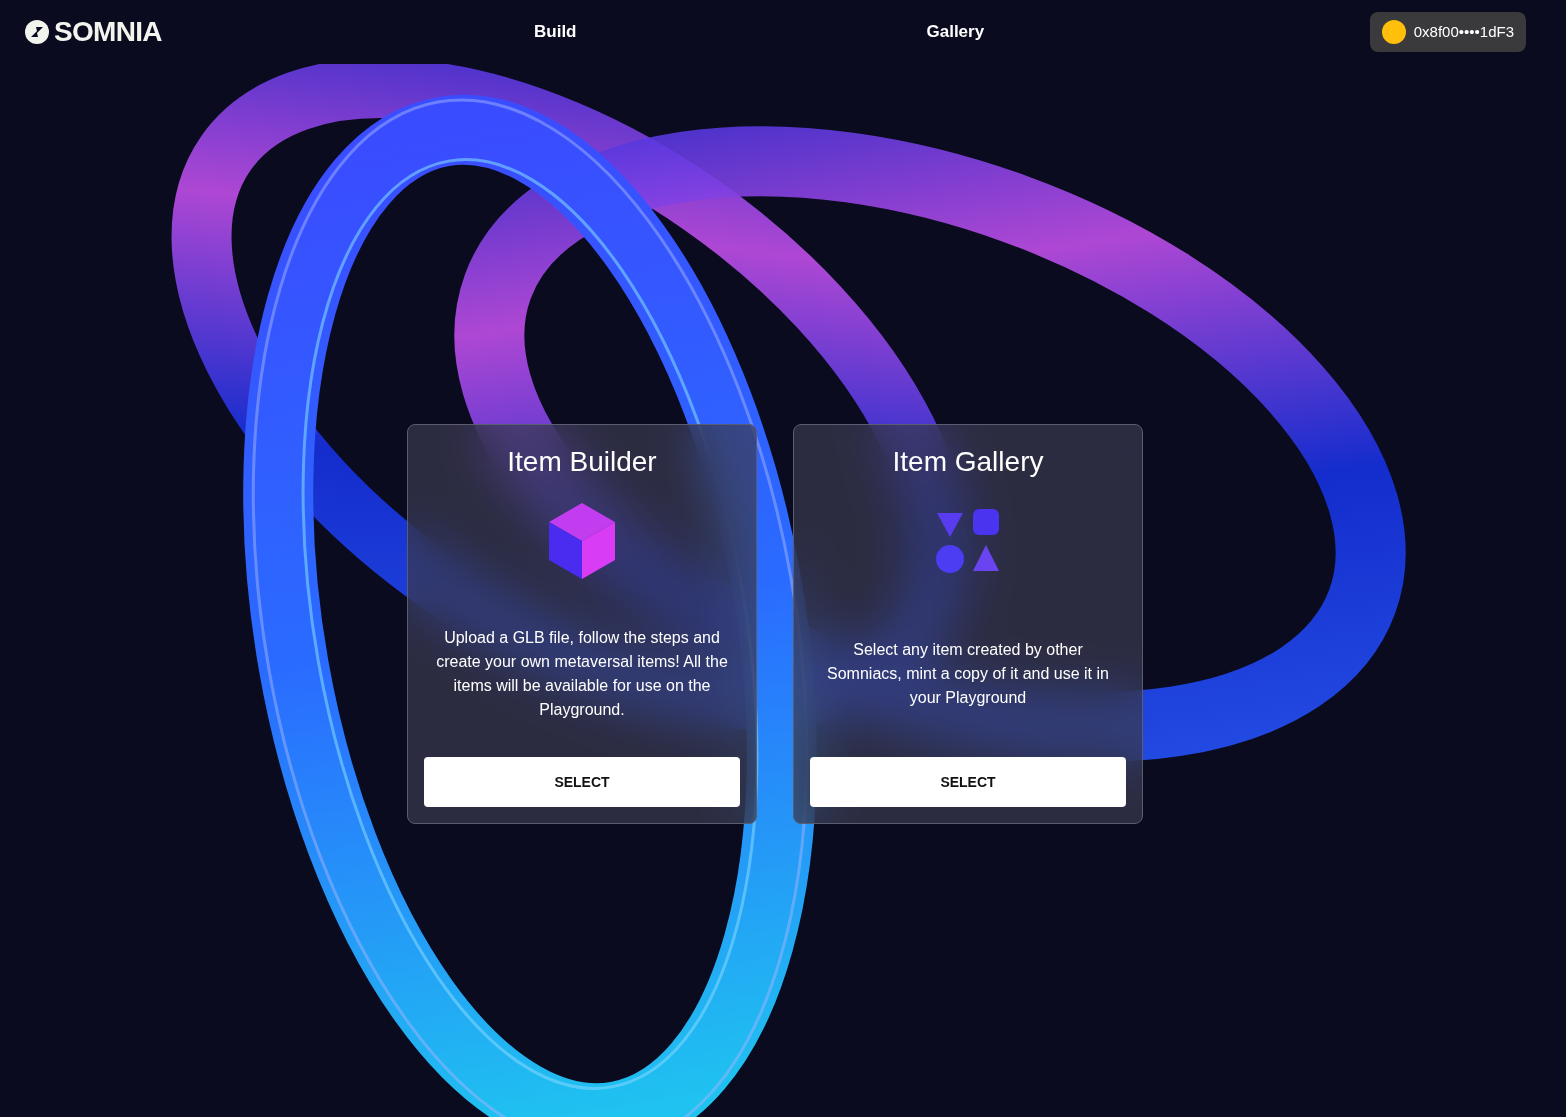 The width and height of the screenshot is (1566, 1117). What do you see at coordinates (555, 32) in the screenshot?
I see `nav-link: Build` at bounding box center [555, 32].